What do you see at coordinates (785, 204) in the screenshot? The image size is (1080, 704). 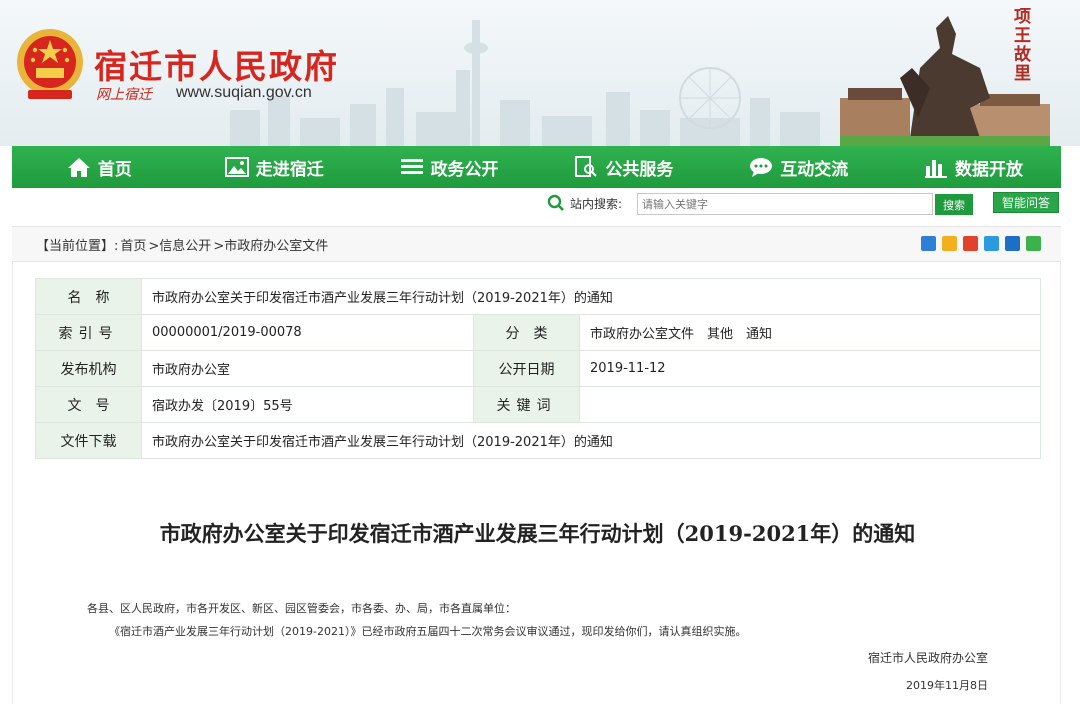 I see `search-input` at bounding box center [785, 204].